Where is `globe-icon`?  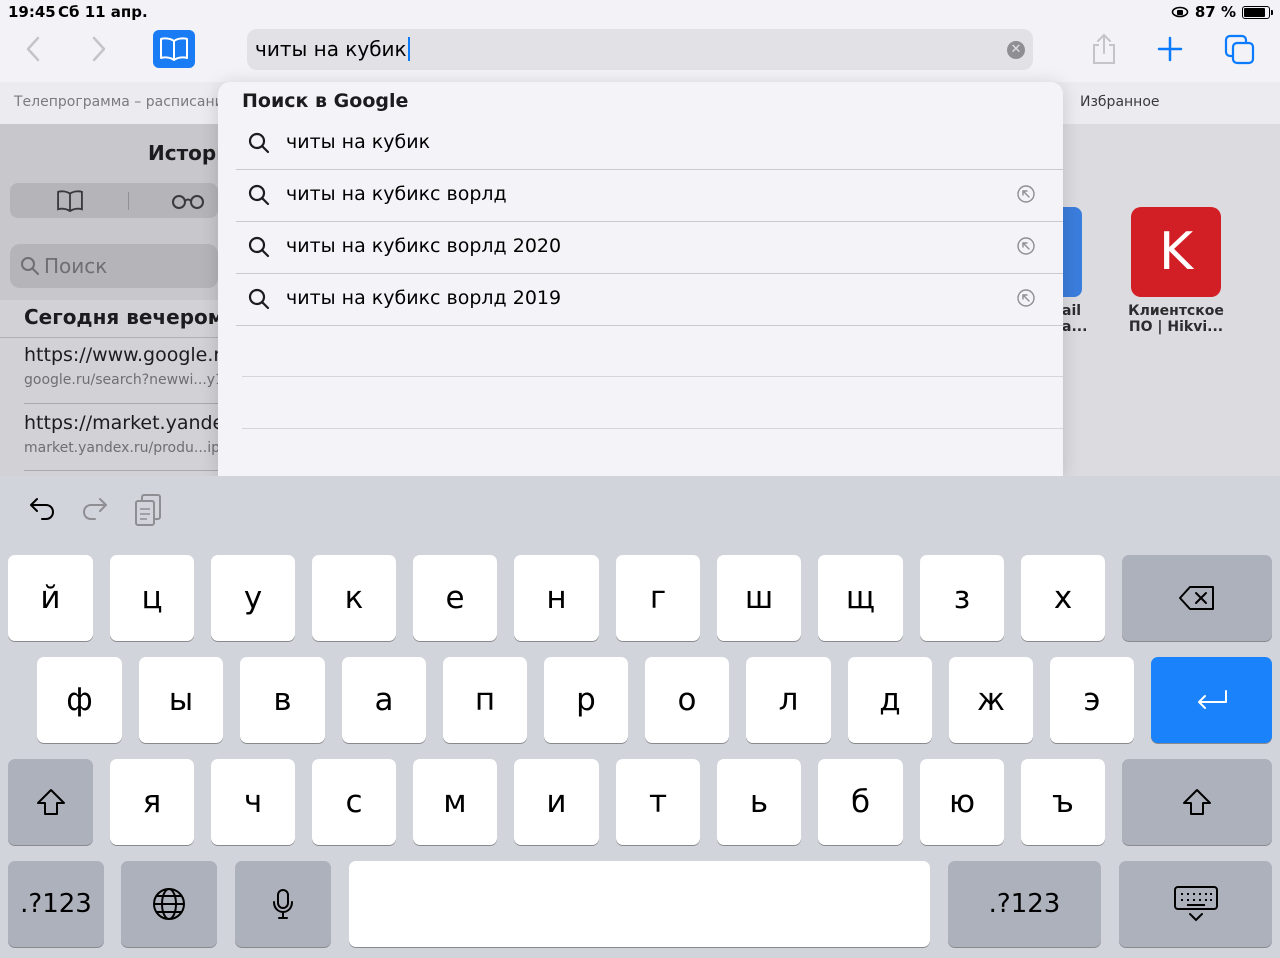
globe-icon is located at coordinates (169, 904).